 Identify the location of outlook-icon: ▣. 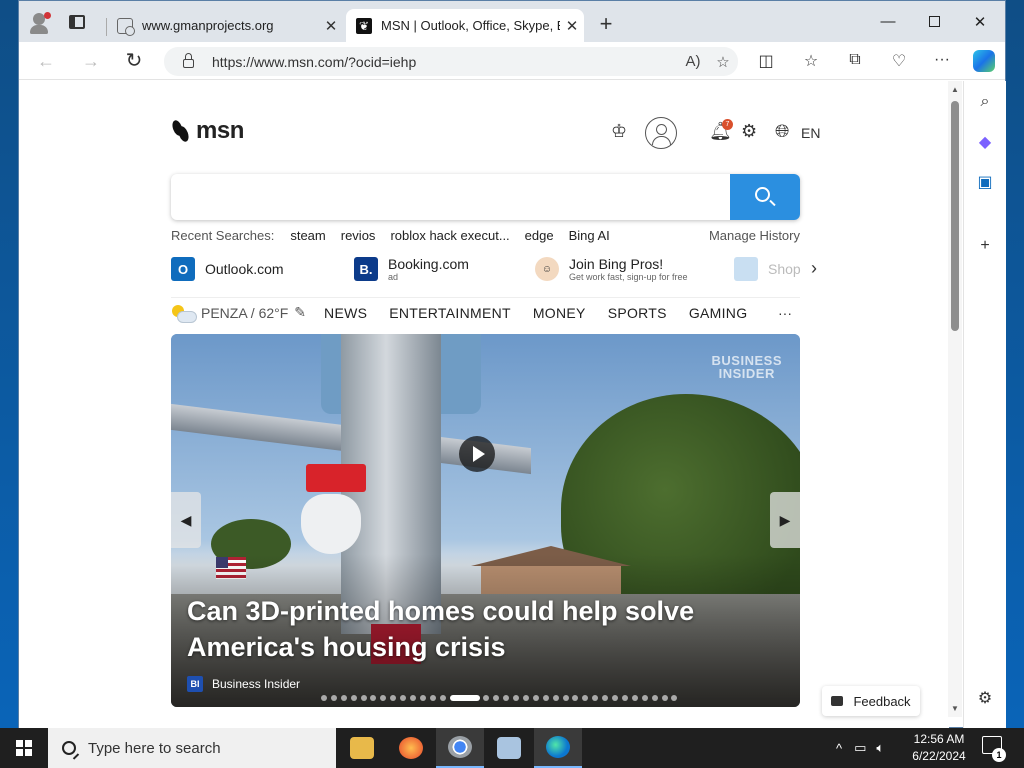
(985, 182).